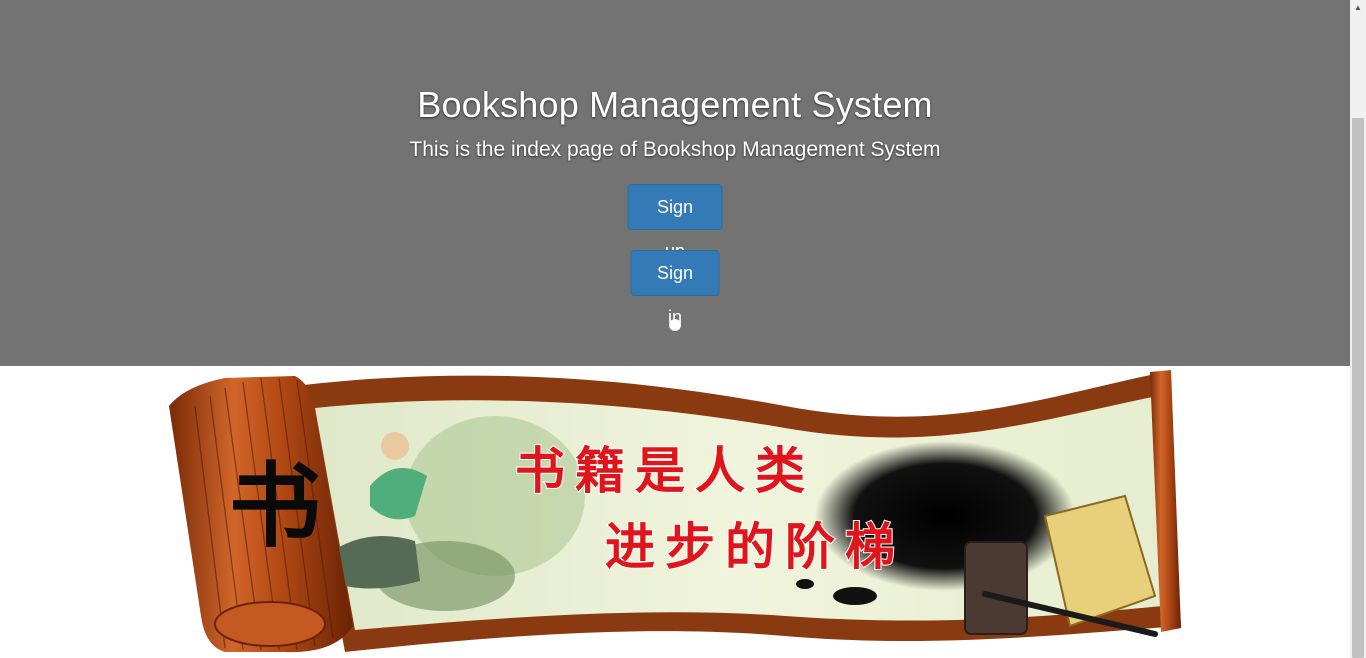 The image size is (1366, 658). What do you see at coordinates (675, 104) in the screenshot?
I see `page-title: Bookshop Management System` at bounding box center [675, 104].